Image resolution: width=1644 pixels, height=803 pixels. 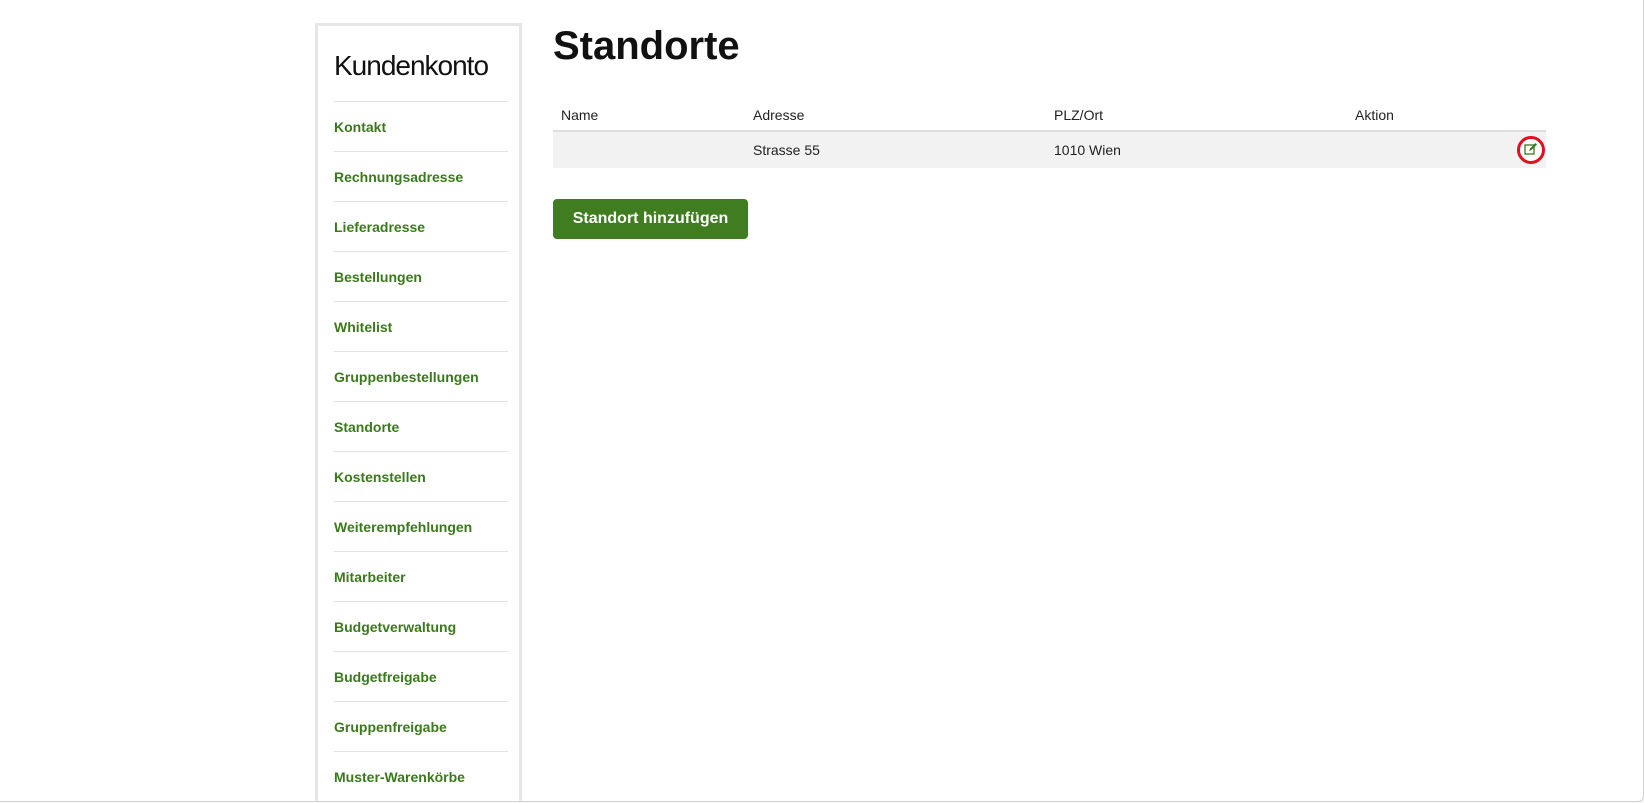 I want to click on sidebar-item-muster-warenkoerbe: Muster-Warenkörbe, so click(x=421, y=776).